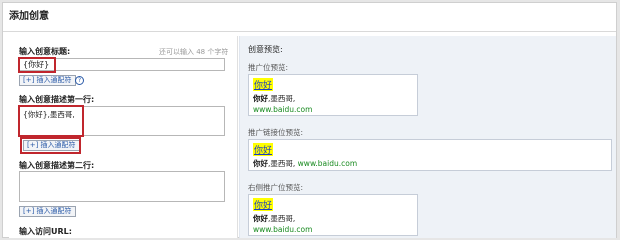 The image size is (620, 240). Describe the element at coordinates (265, 49) in the screenshot. I see `preview-heading: 创意预览:` at that location.